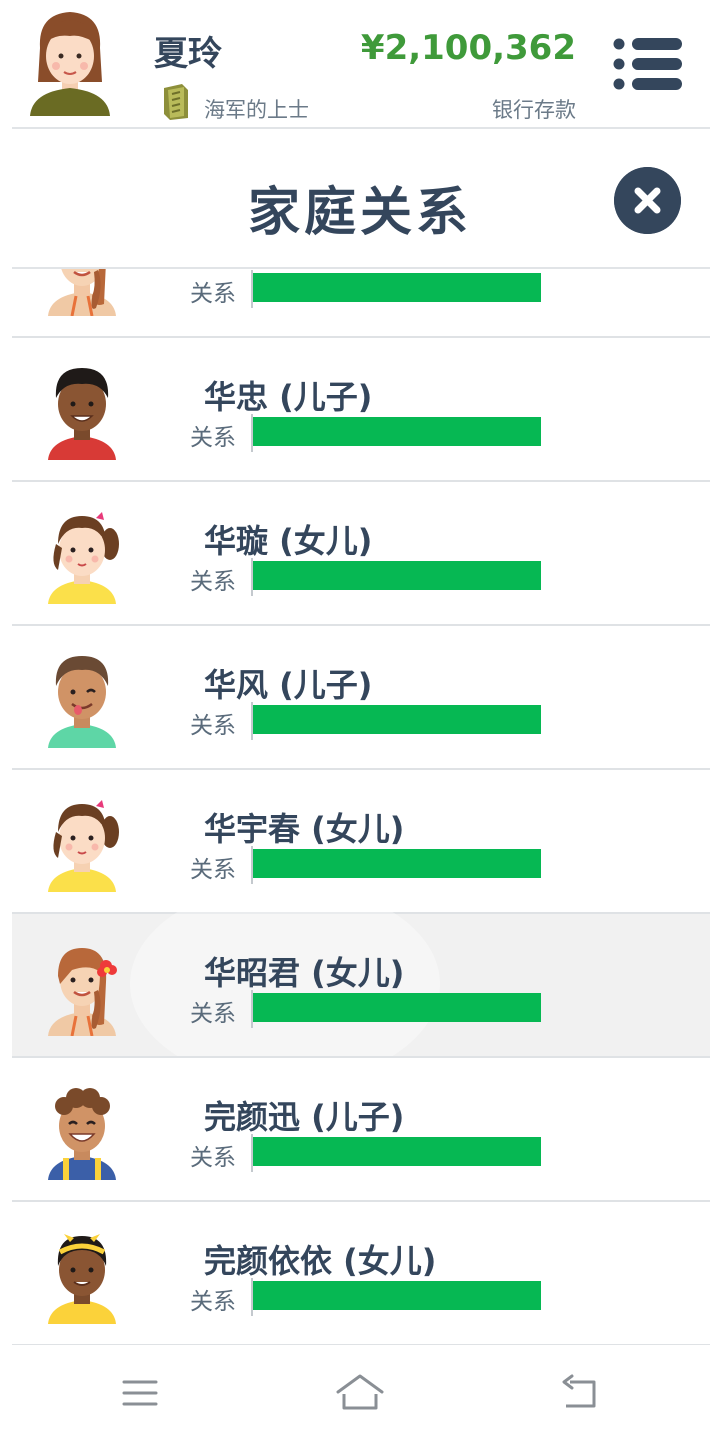  What do you see at coordinates (304, 973) in the screenshot?
I see `member-name: 华昭君 (女儿)` at bounding box center [304, 973].